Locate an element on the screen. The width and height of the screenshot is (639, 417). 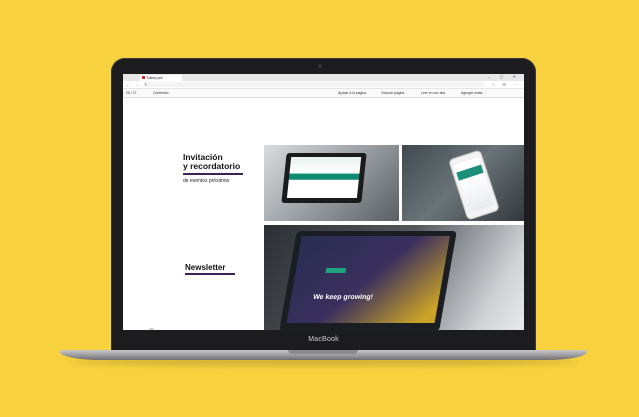
window-controls: – ▢ ✕ is located at coordinates (504, 76).